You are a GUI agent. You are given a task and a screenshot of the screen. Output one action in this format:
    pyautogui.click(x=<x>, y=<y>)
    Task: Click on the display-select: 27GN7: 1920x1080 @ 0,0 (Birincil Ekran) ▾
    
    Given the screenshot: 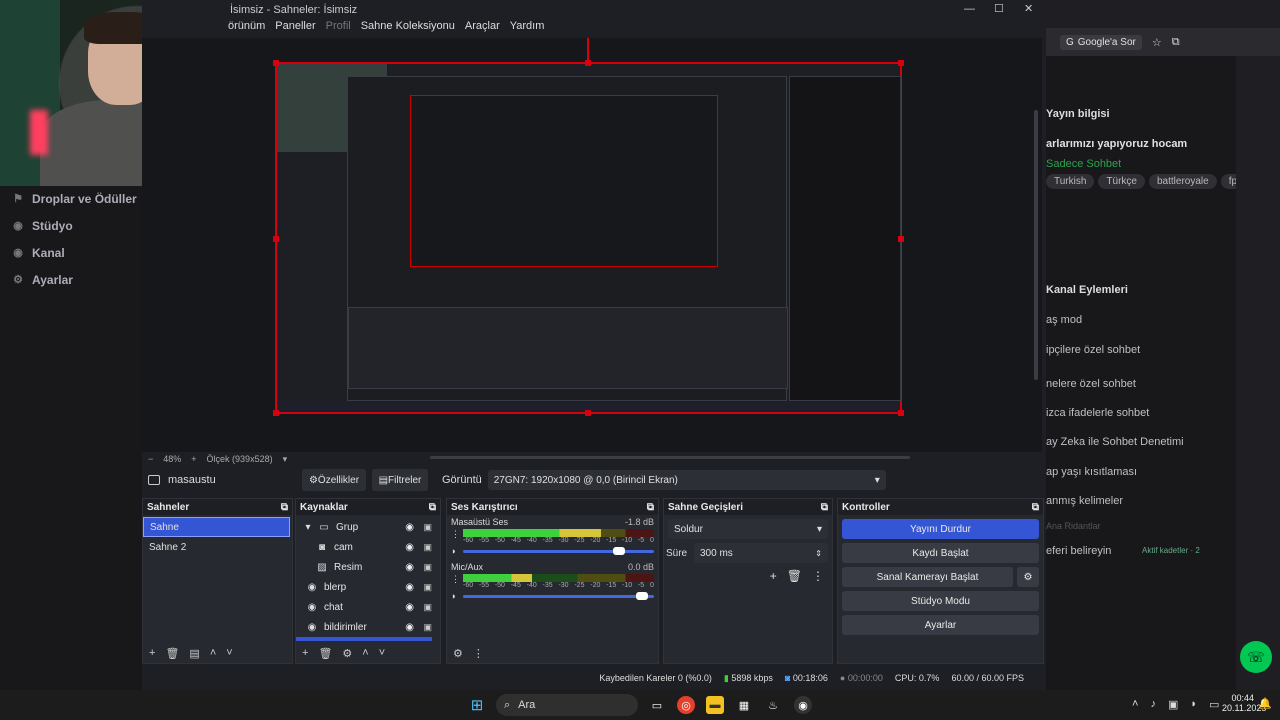 What is the action you would take?
    pyautogui.click(x=686, y=480)
    